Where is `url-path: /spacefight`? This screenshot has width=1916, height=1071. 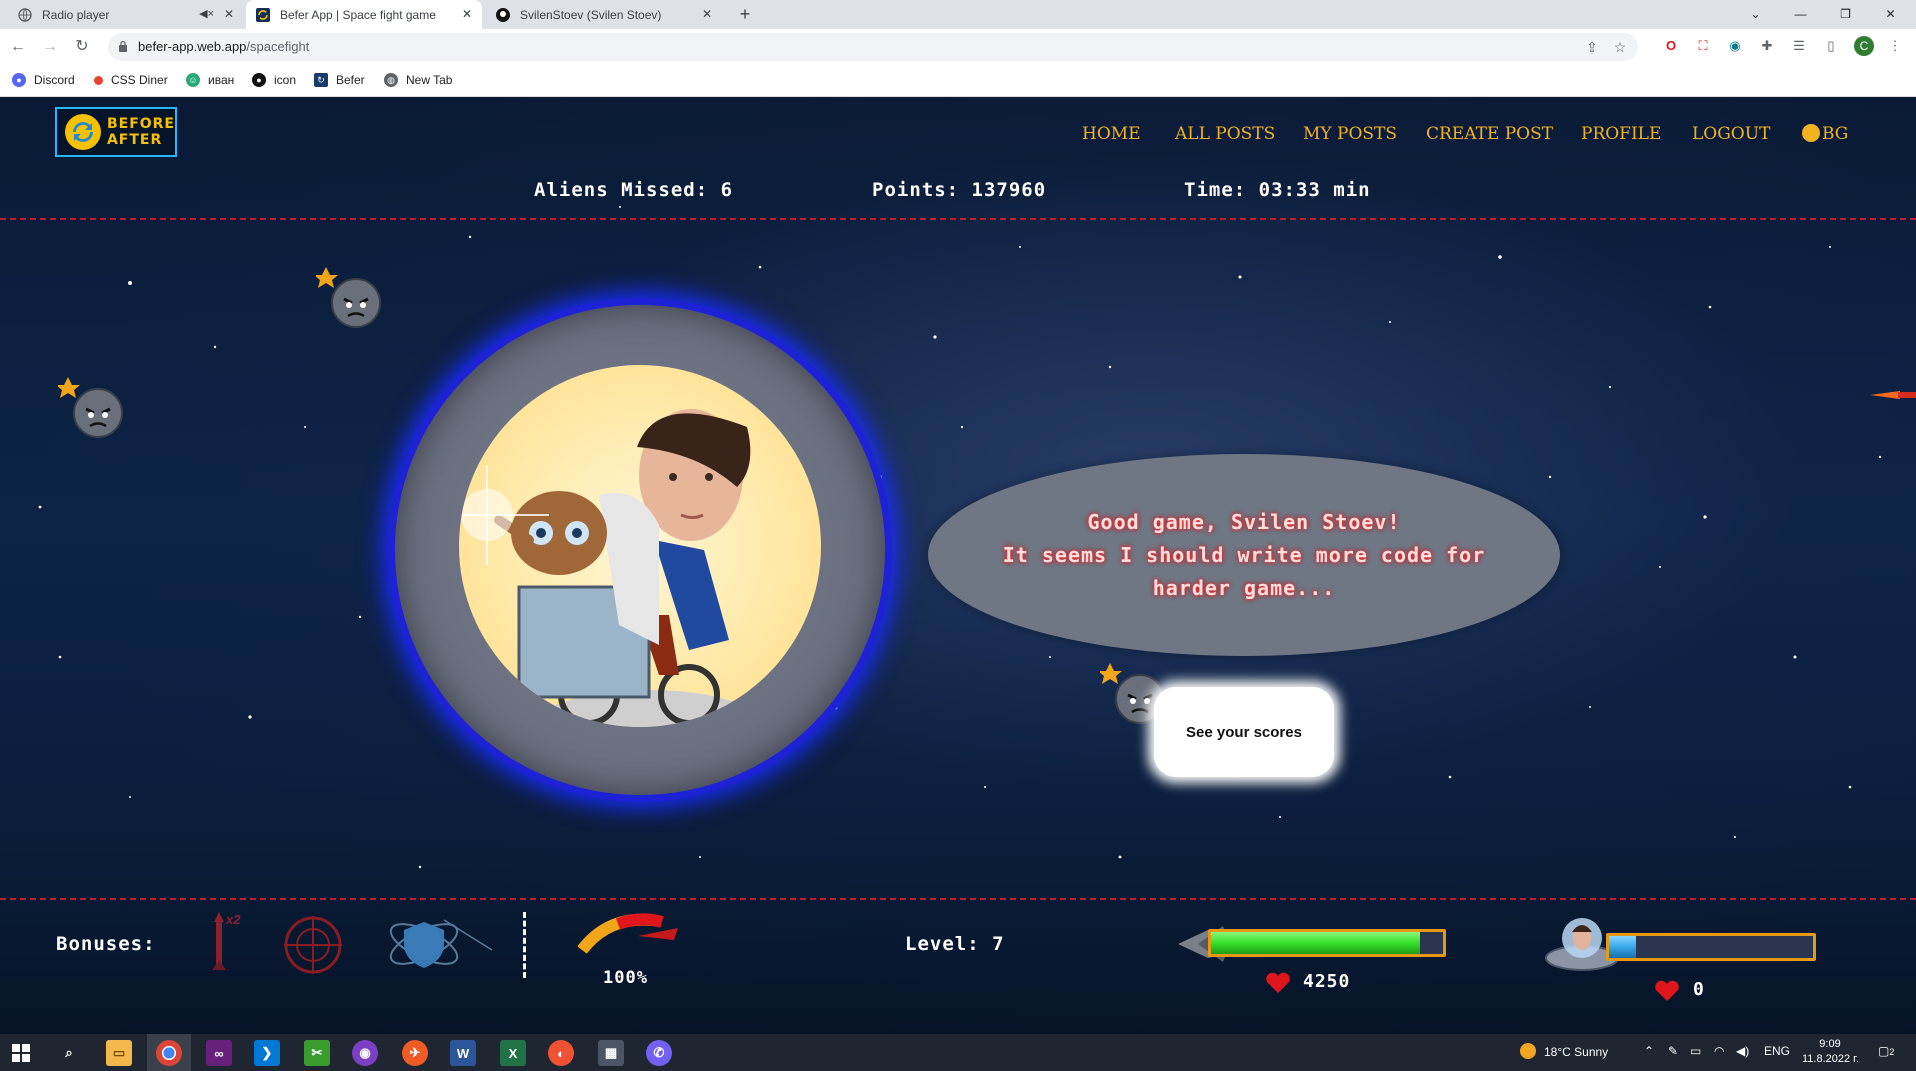
url-path: /spacefight is located at coordinates (278, 46).